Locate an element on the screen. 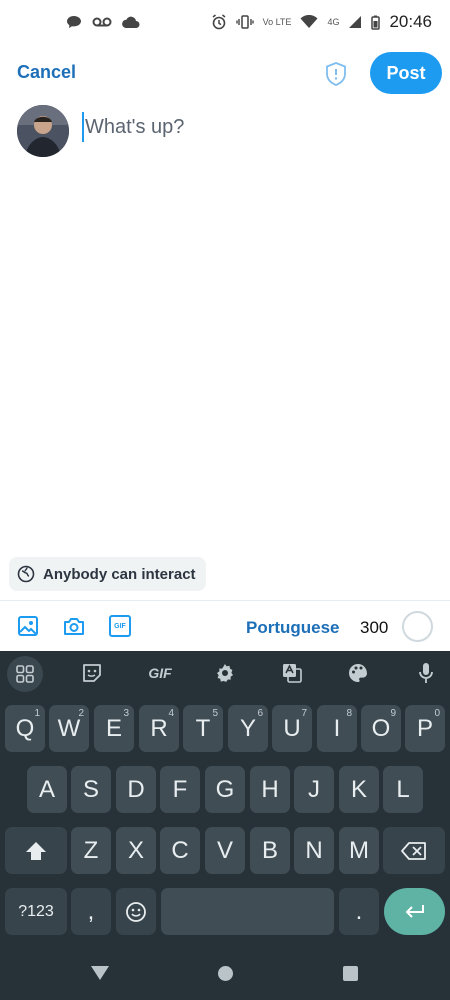  key-u-label: U is located at coordinates (292, 728).